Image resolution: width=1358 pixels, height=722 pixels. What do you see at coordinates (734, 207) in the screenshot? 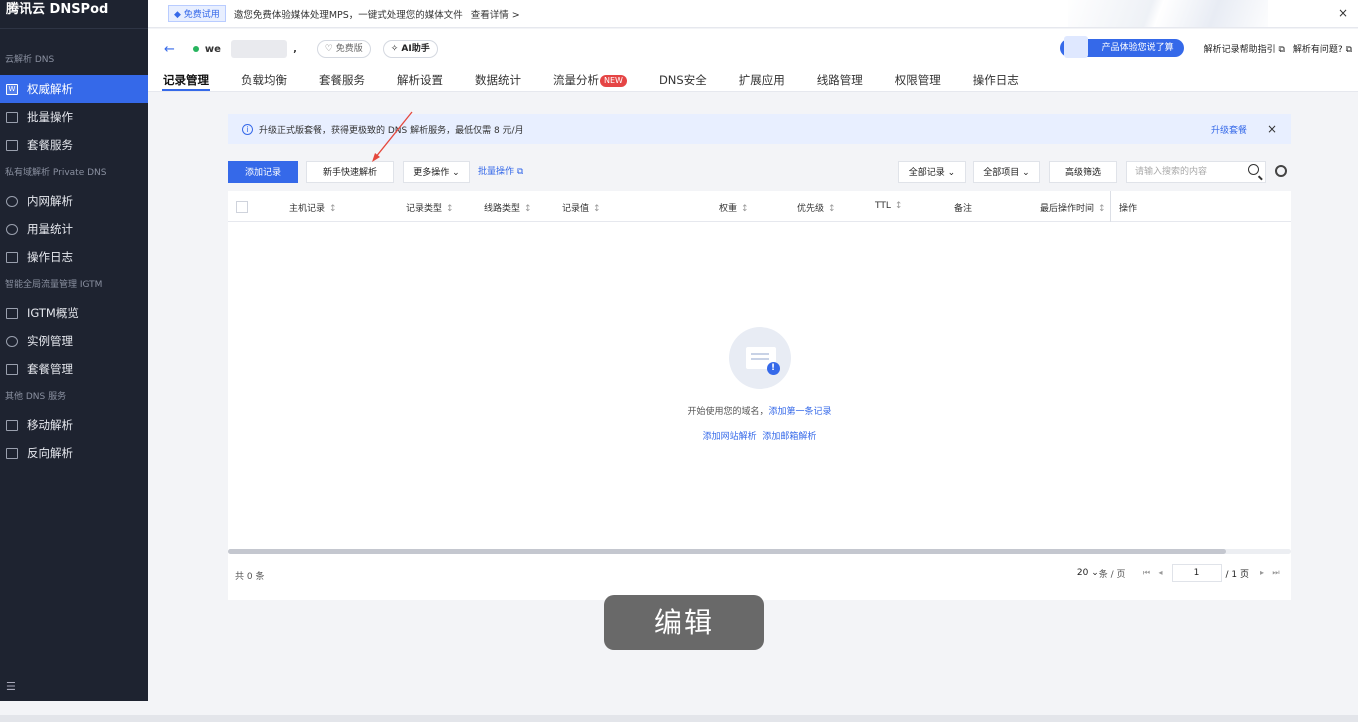
I see `col-weight: 权重 ↕` at bounding box center [734, 207].